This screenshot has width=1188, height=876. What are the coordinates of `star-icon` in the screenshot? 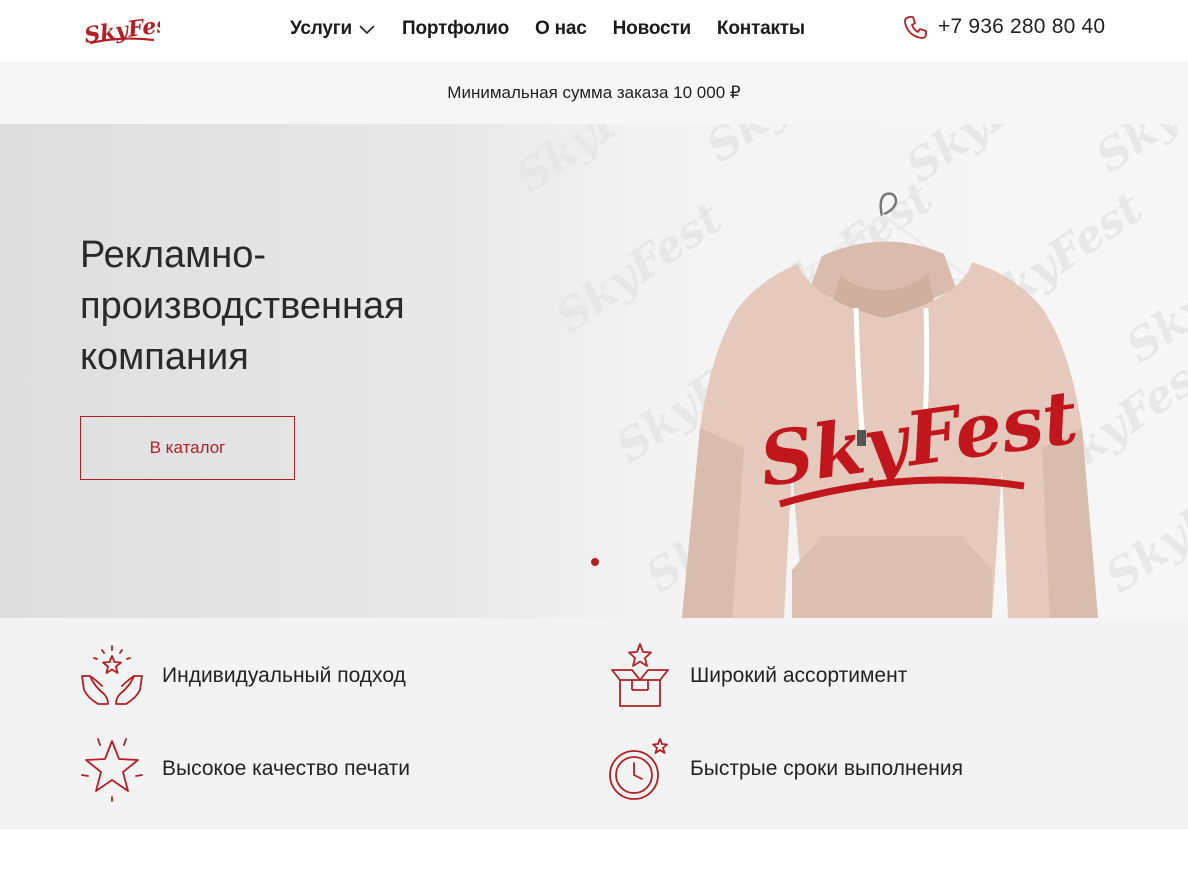 It's located at (112, 770).